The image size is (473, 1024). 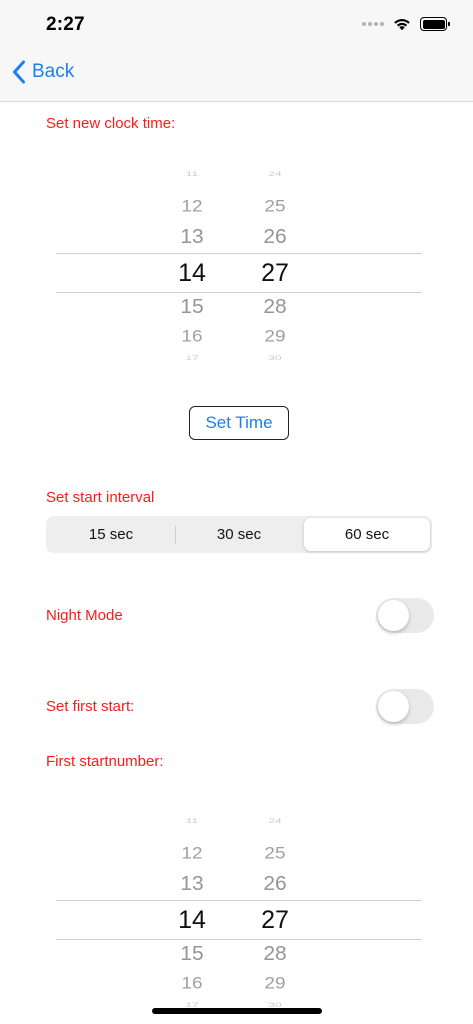 What do you see at coordinates (105, 761) in the screenshot?
I see `first-startnumber-label: First startnumber:` at bounding box center [105, 761].